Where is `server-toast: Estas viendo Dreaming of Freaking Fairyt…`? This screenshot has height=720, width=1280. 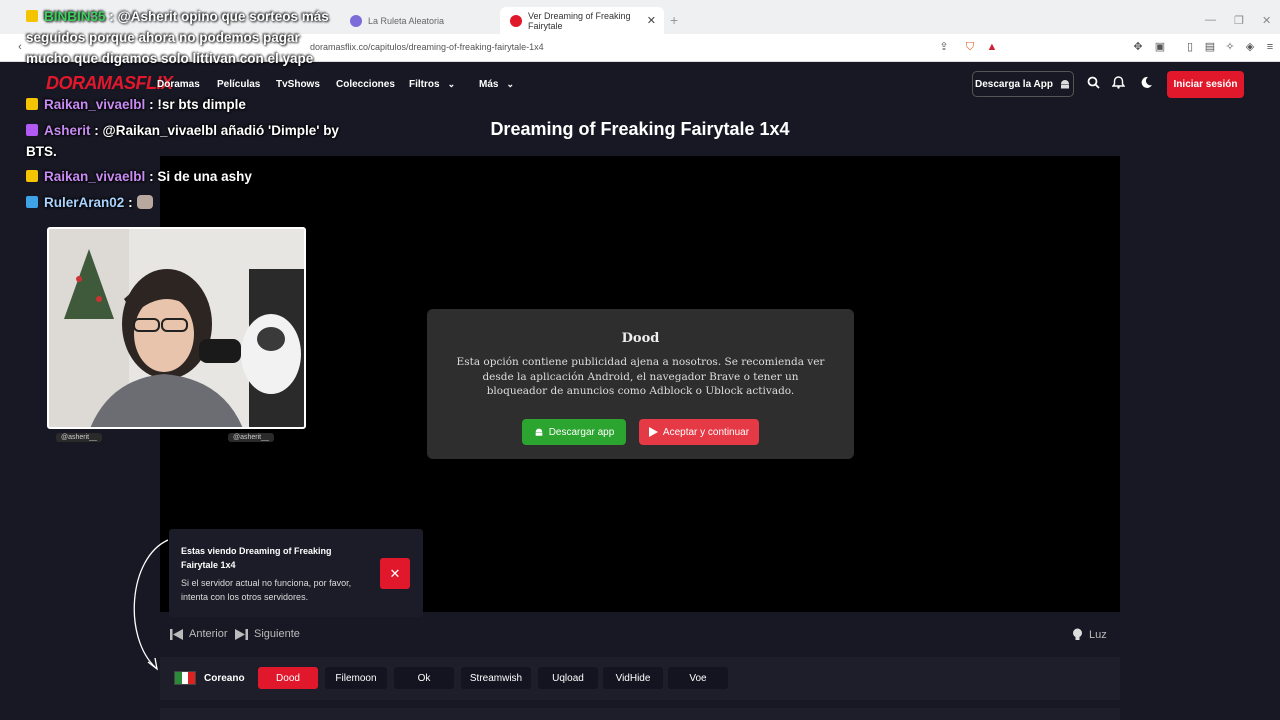 server-toast: Estas viendo Dreaming of Freaking Fairyt… is located at coordinates (296, 573).